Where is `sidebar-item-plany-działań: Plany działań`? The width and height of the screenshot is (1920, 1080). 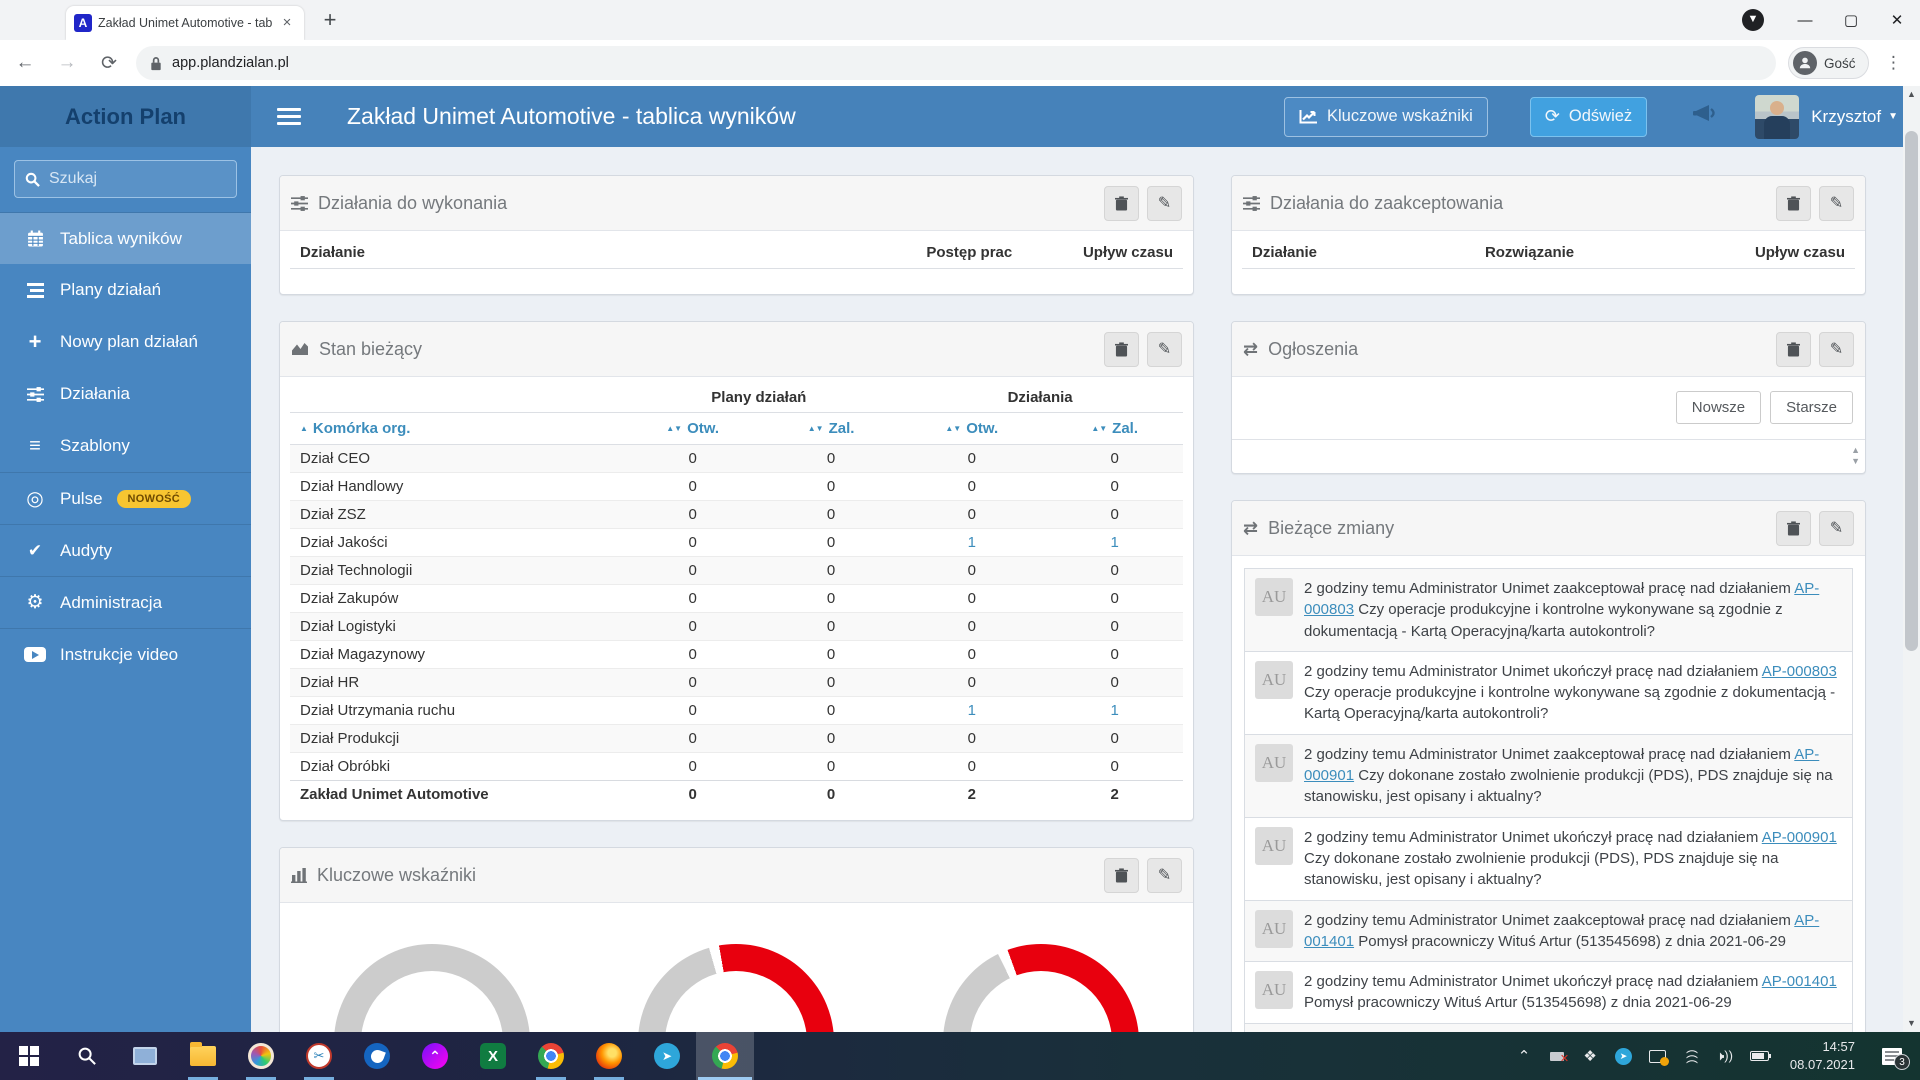 sidebar-item-plany-działań: Plany działań is located at coordinates (125, 290).